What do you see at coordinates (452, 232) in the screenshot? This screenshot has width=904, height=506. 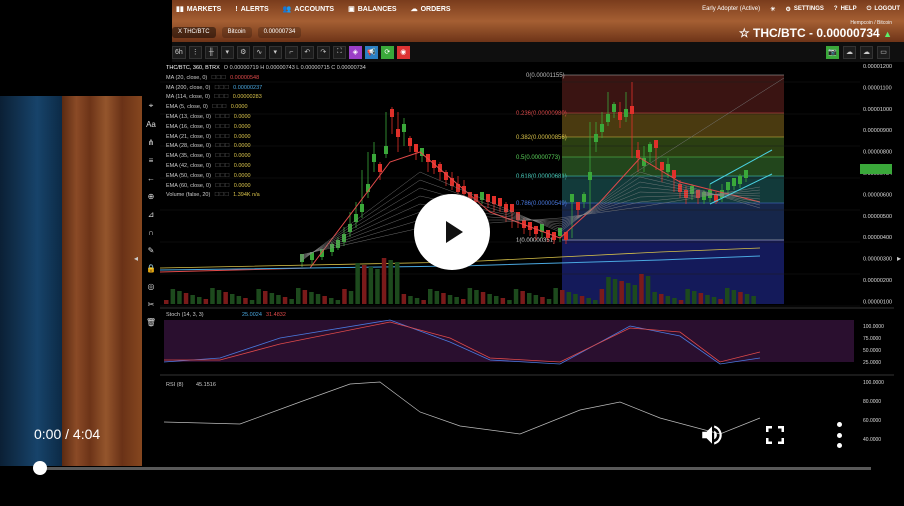 I see `play-button` at bounding box center [452, 232].